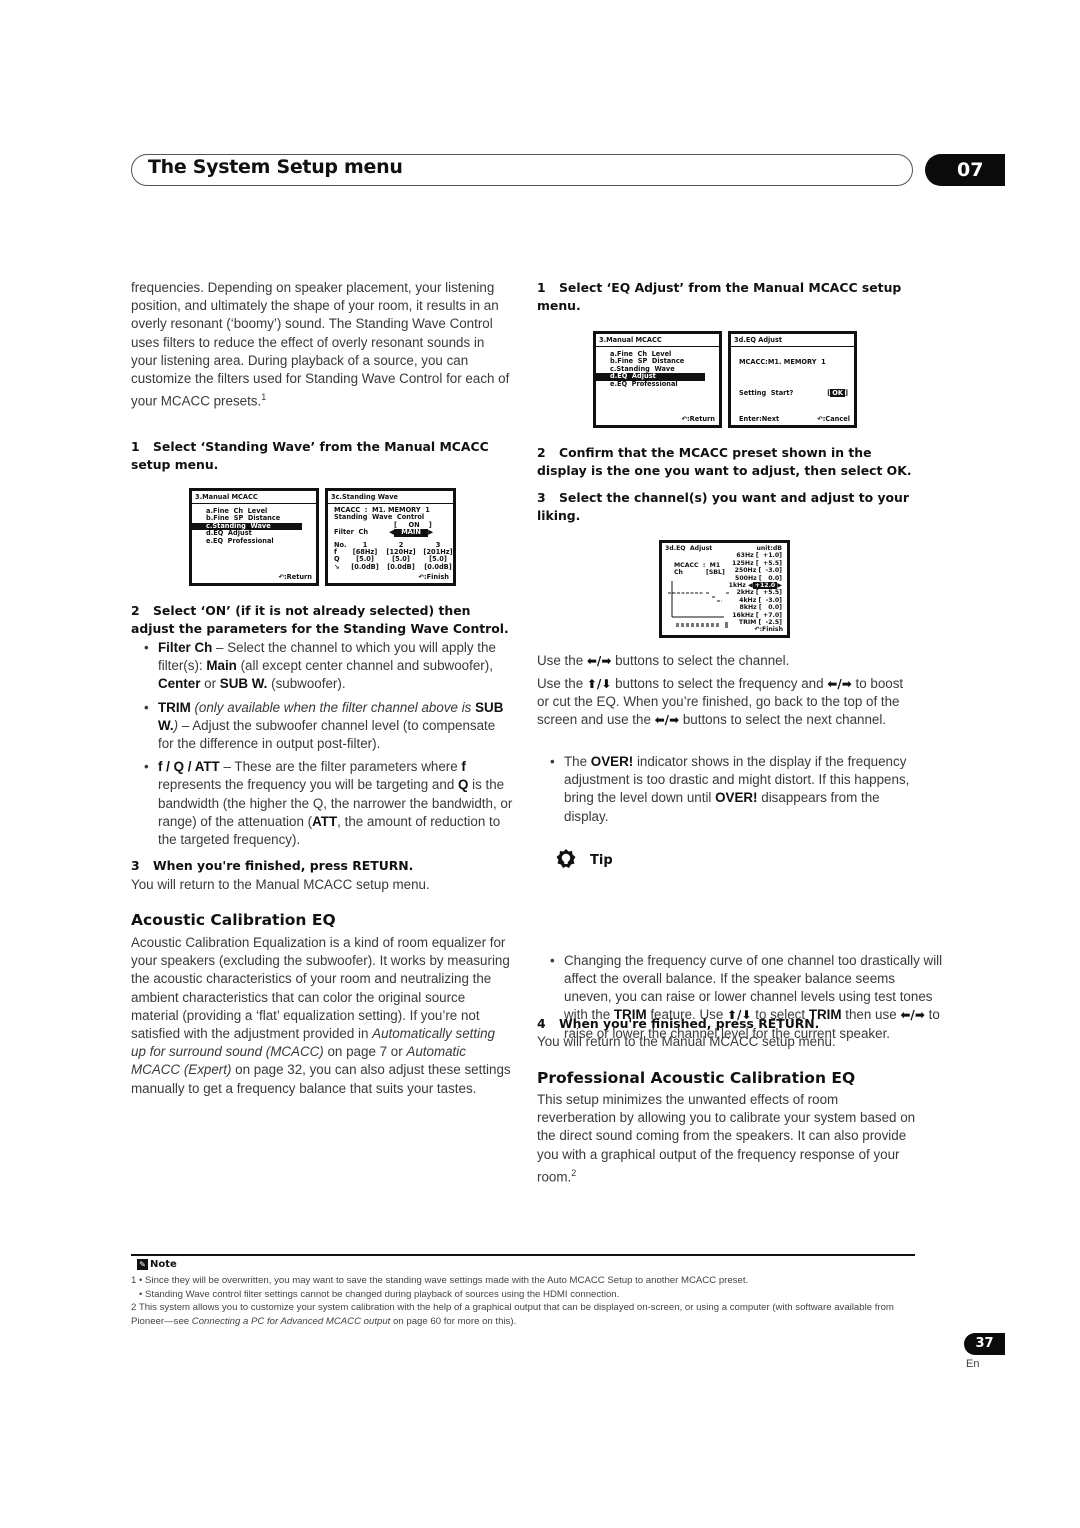 Image resolution: width=1080 pixels, height=1528 pixels. Describe the element at coordinates (541, 452) in the screenshot. I see `step-number: 2` at that location.